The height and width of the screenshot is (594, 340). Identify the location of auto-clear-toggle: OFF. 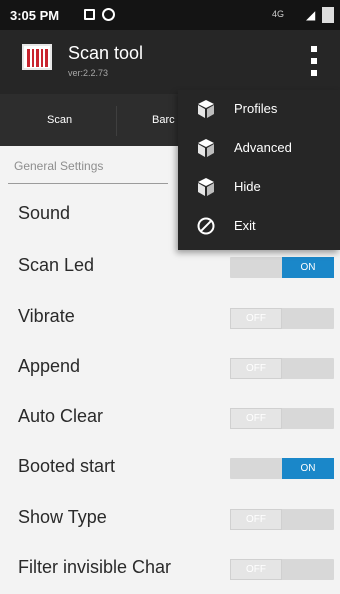
(282, 418).